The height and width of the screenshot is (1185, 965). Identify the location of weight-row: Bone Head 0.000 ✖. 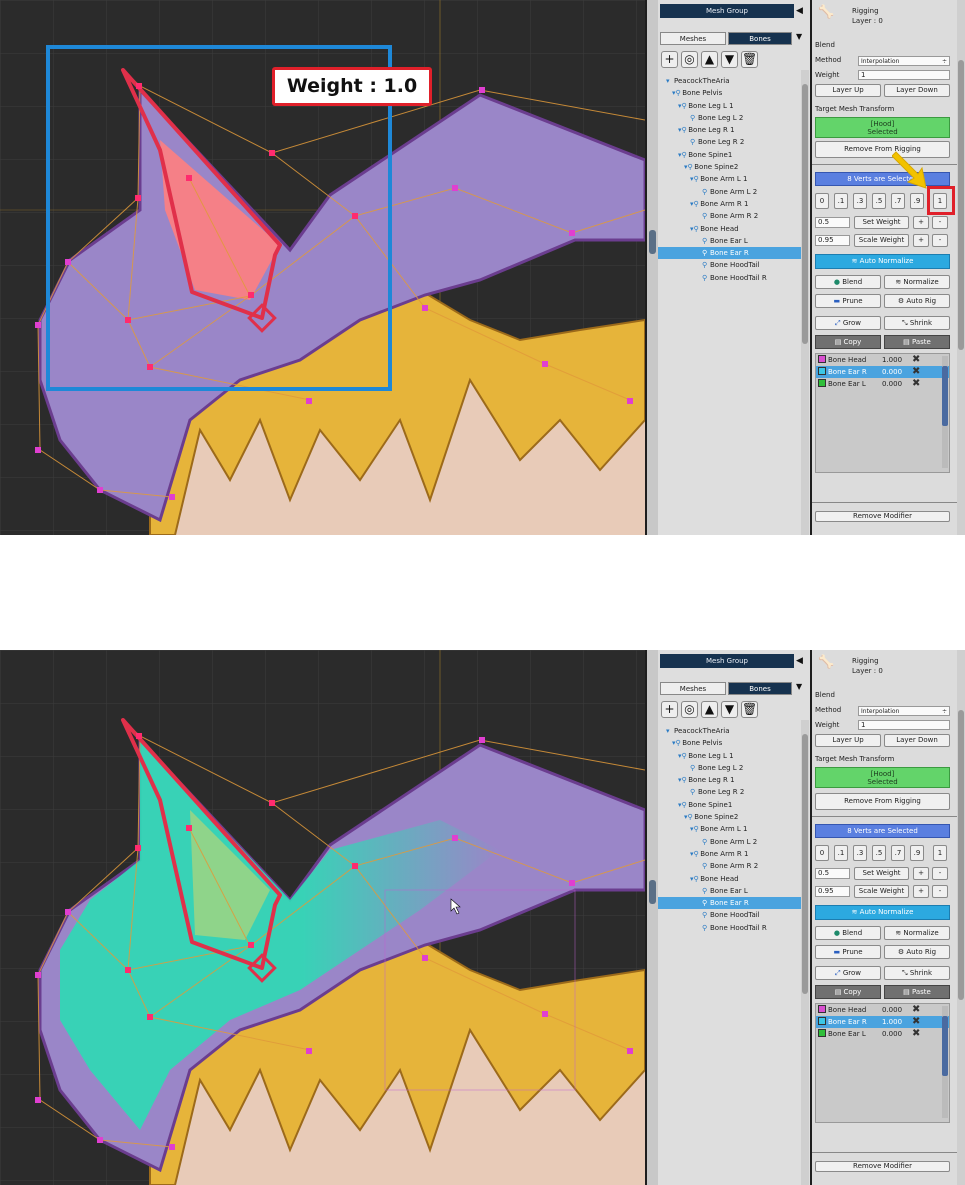
(882, 1010).